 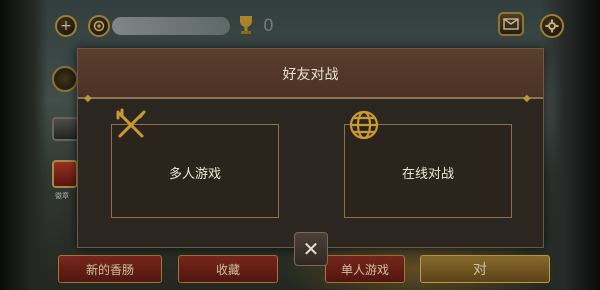 What do you see at coordinates (131, 125) in the screenshot?
I see `fork-knife-icon` at bounding box center [131, 125].